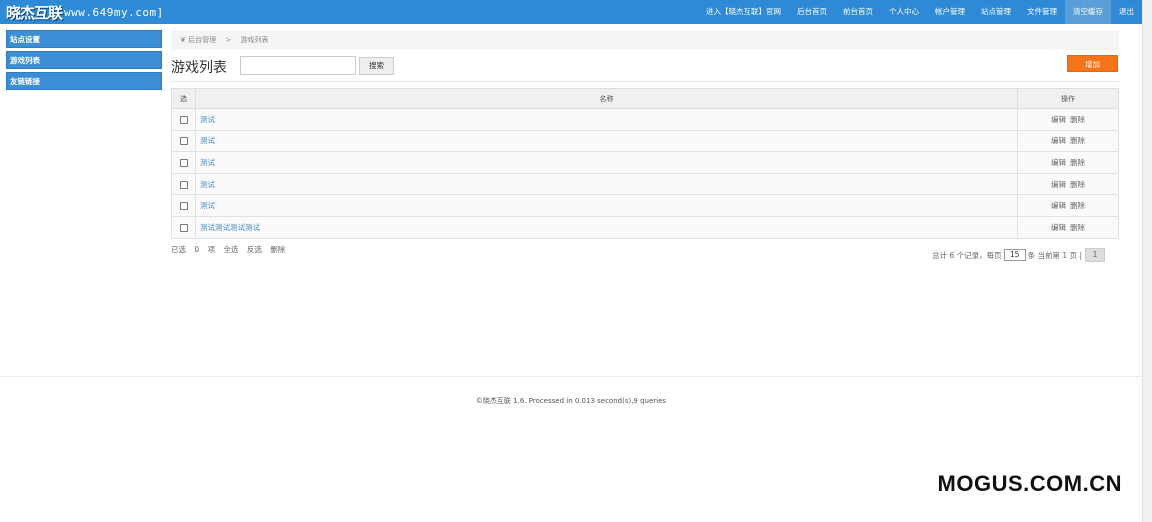  I want to click on breadcrumb-home: 后台管理, so click(202, 40).